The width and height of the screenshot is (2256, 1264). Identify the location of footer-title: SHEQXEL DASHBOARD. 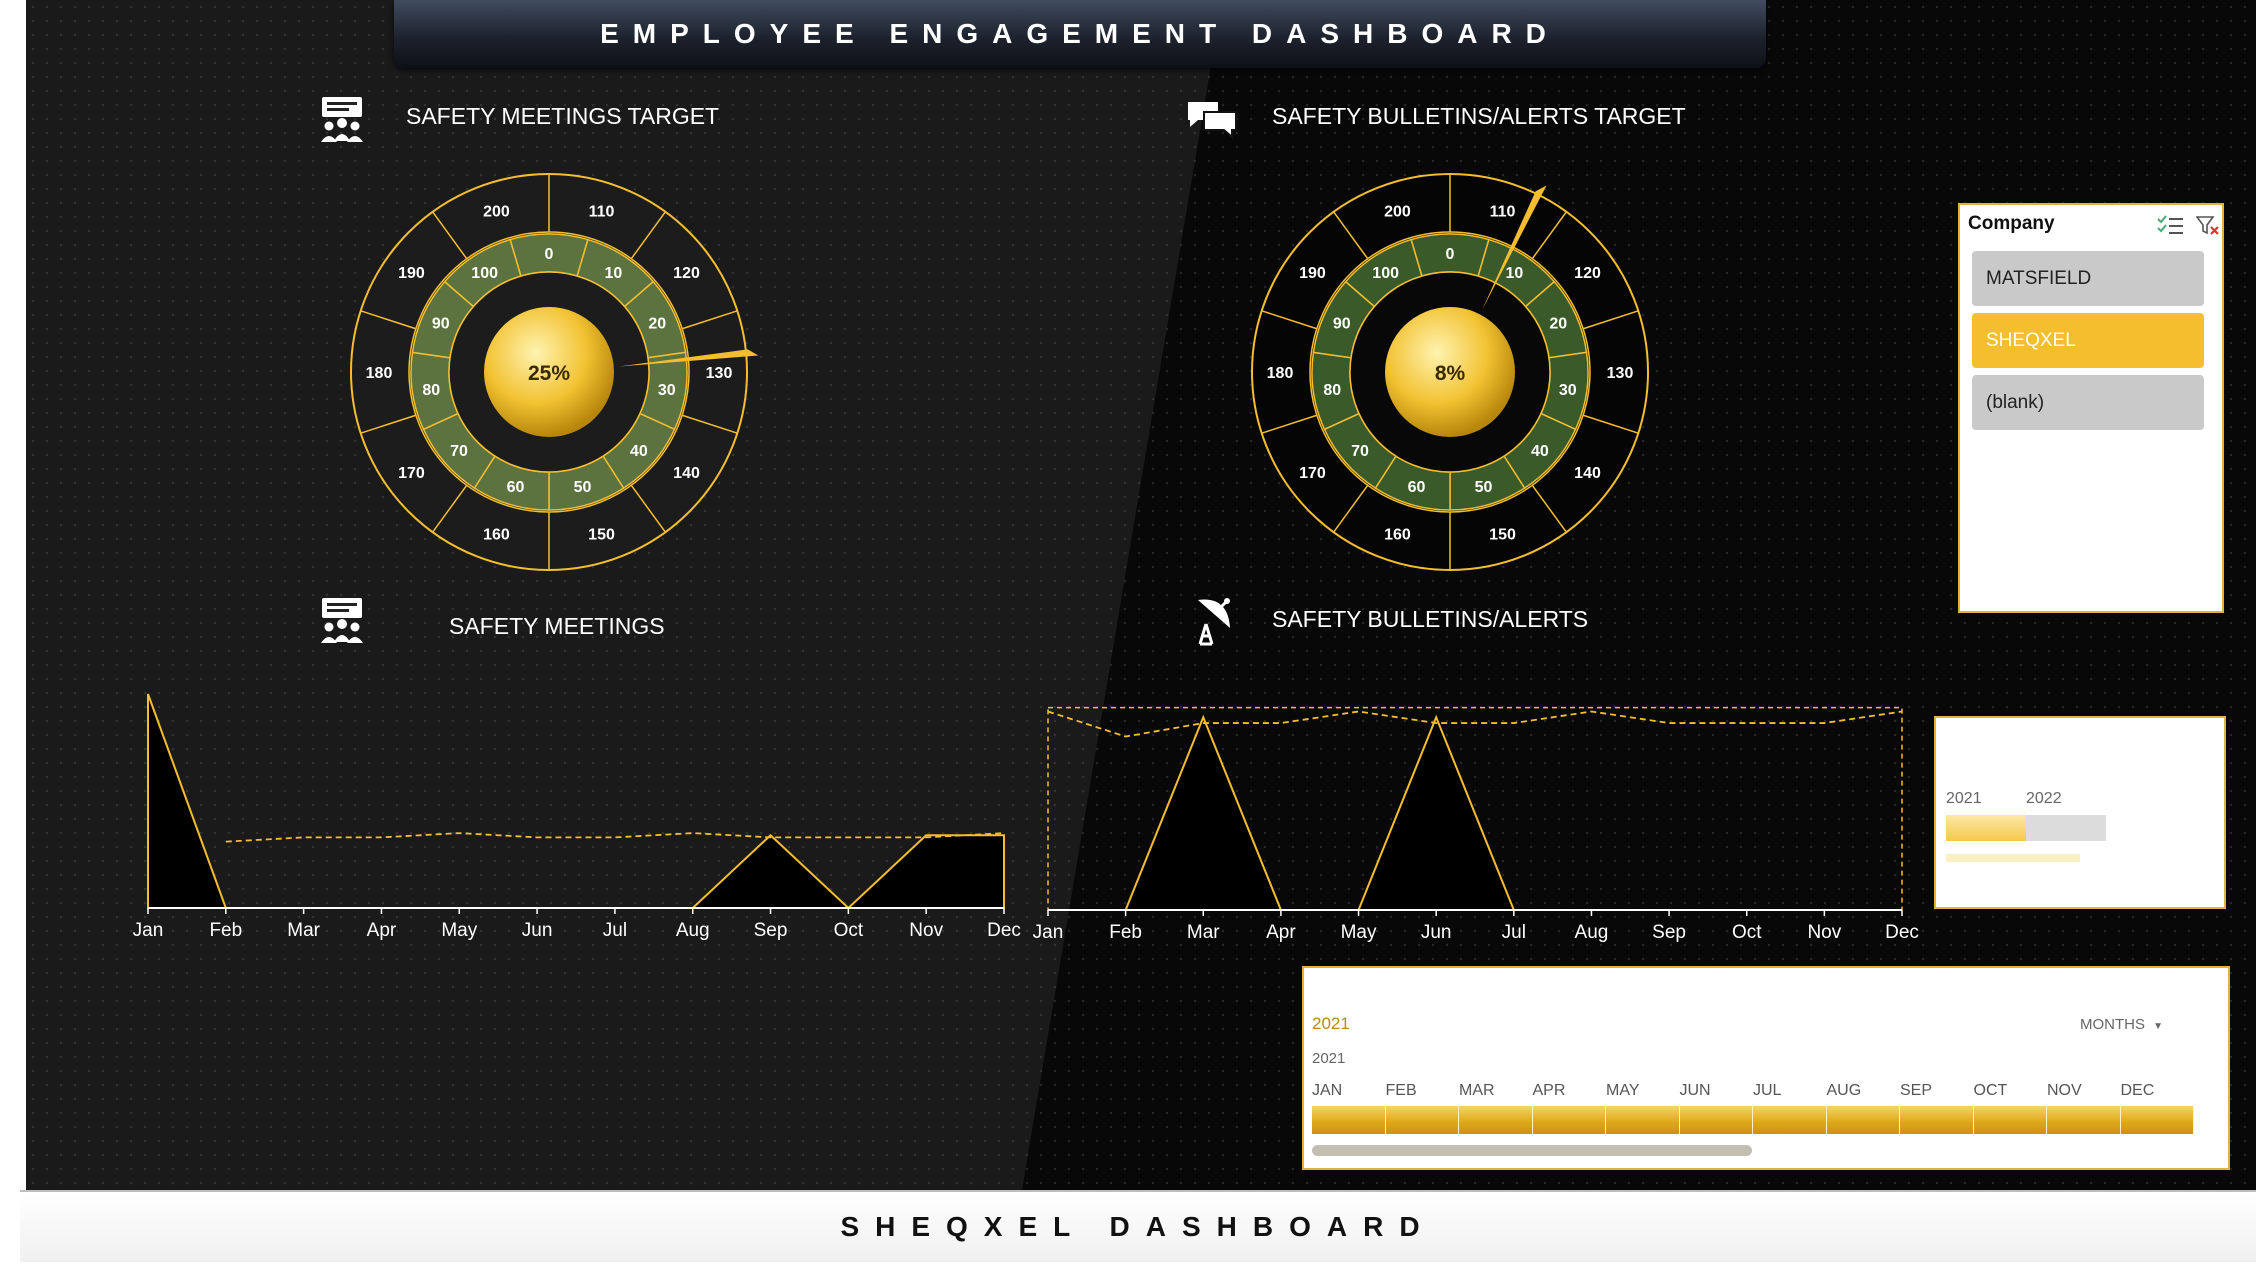
(1138, 1226).